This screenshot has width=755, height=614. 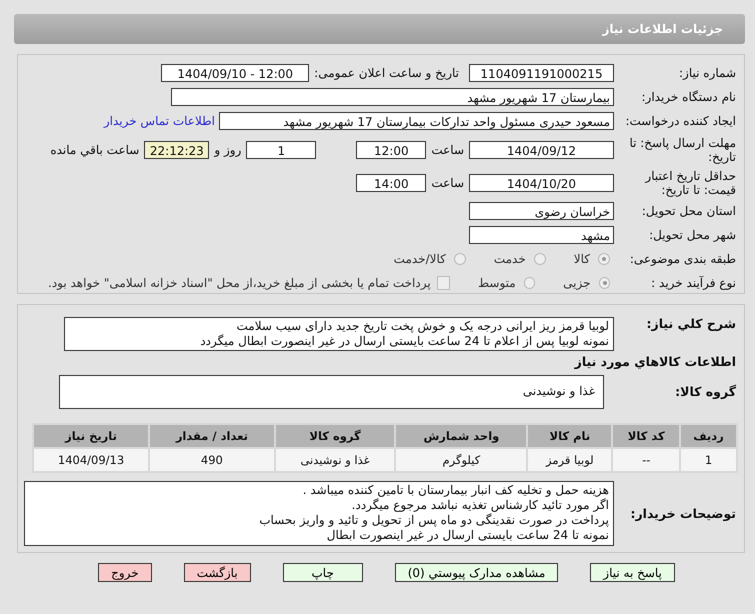 What do you see at coordinates (461, 436) in the screenshot?
I see `column-header: واحد شمارش` at bounding box center [461, 436].